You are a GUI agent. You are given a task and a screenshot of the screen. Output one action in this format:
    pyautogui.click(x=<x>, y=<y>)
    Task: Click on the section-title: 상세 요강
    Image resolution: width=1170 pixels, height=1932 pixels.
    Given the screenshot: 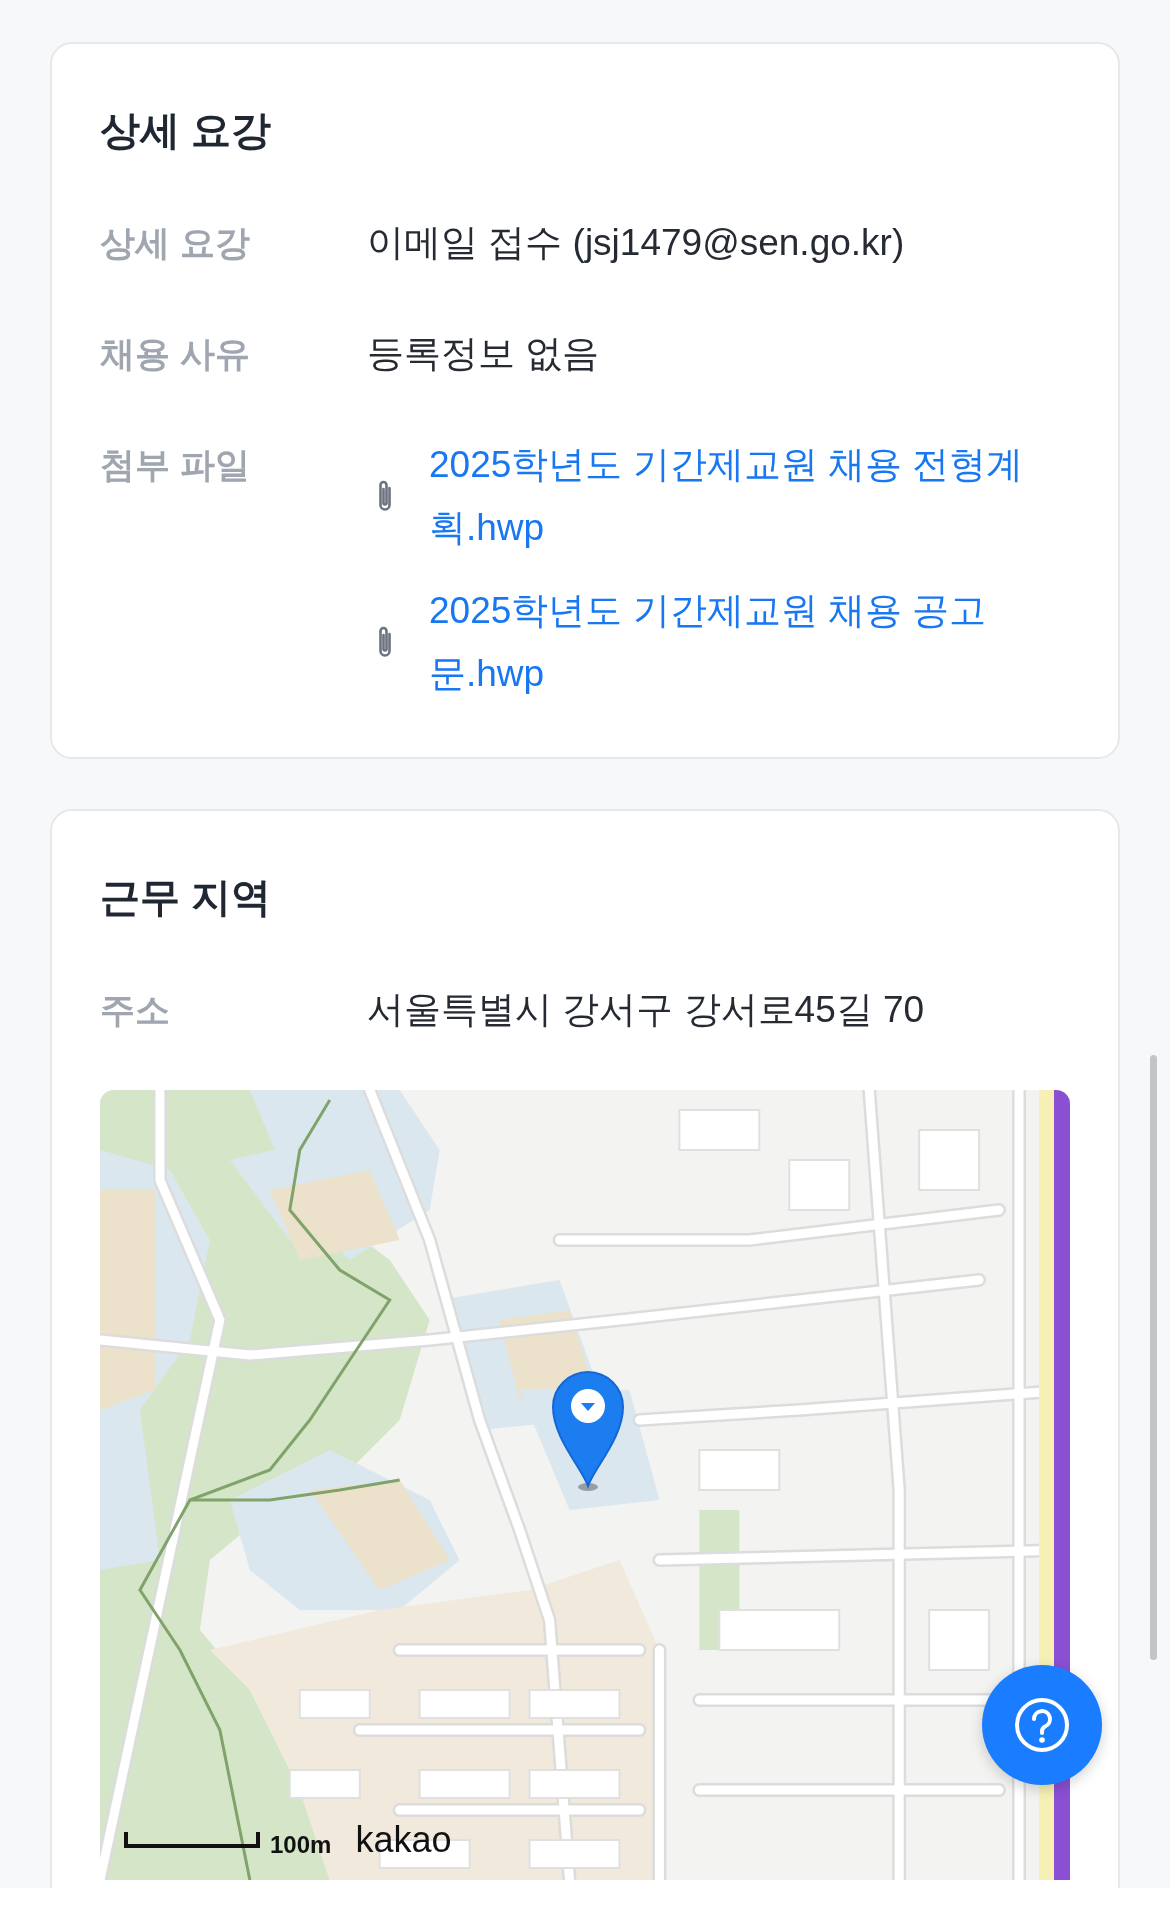 What is the action you would take?
    pyautogui.click(x=186, y=130)
    